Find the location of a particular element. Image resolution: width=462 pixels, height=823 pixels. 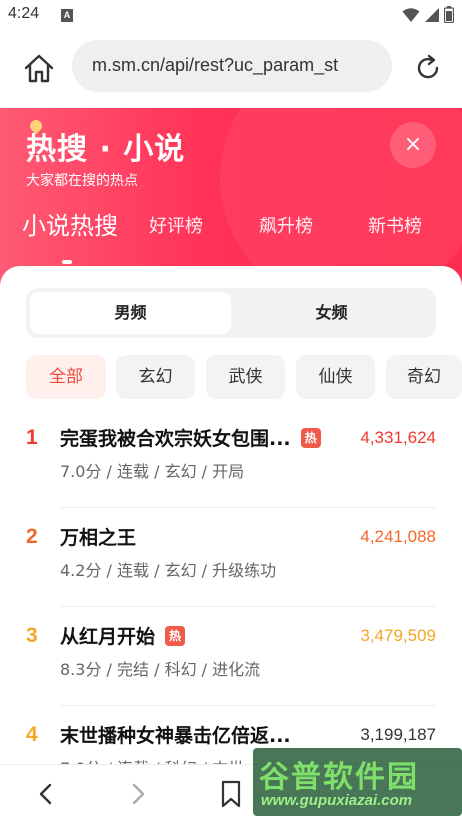

rank-number: 2 is located at coordinates (32, 536).